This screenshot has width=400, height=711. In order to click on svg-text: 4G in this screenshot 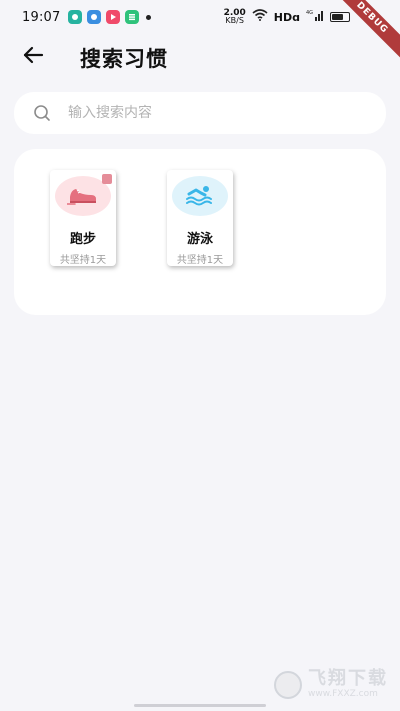, I will do `click(309, 13)`.